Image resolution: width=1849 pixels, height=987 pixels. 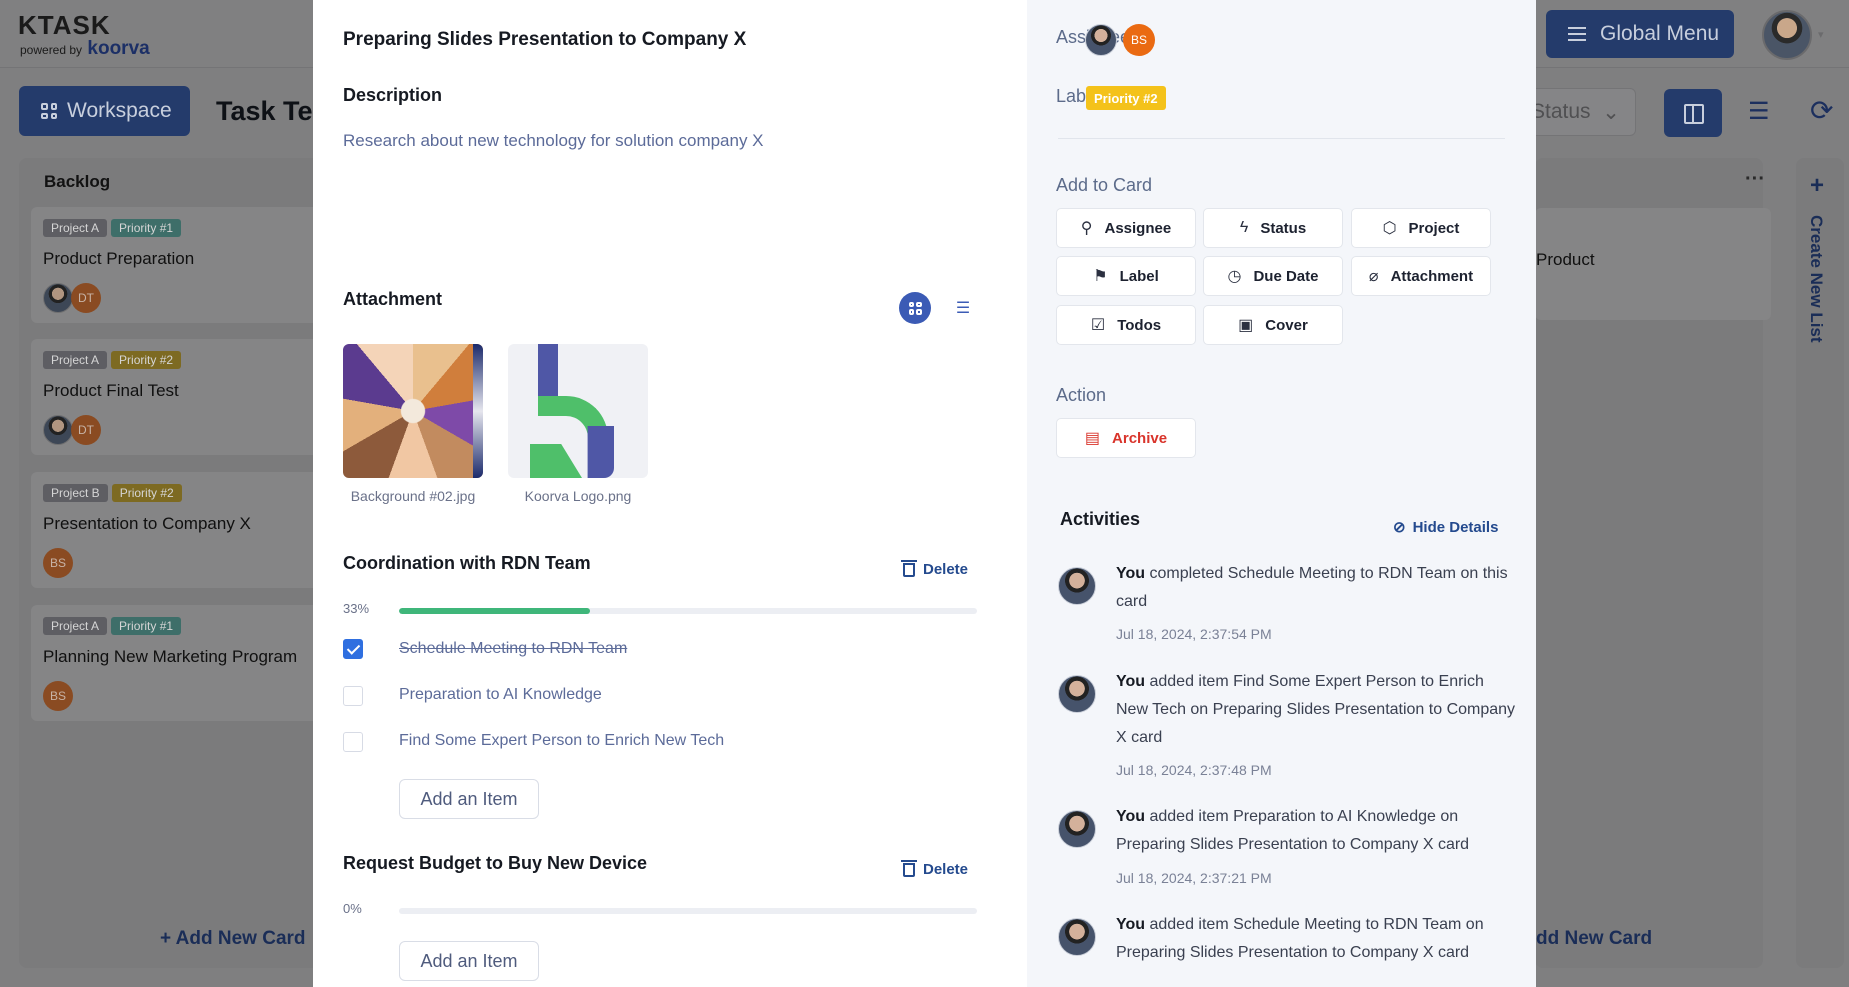 I want to click on archive-icon: ▤, so click(x=1092, y=438).